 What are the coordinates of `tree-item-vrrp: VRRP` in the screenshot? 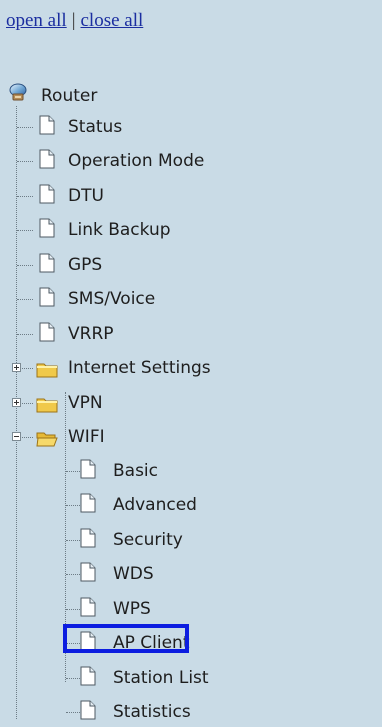 It's located at (80, 334).